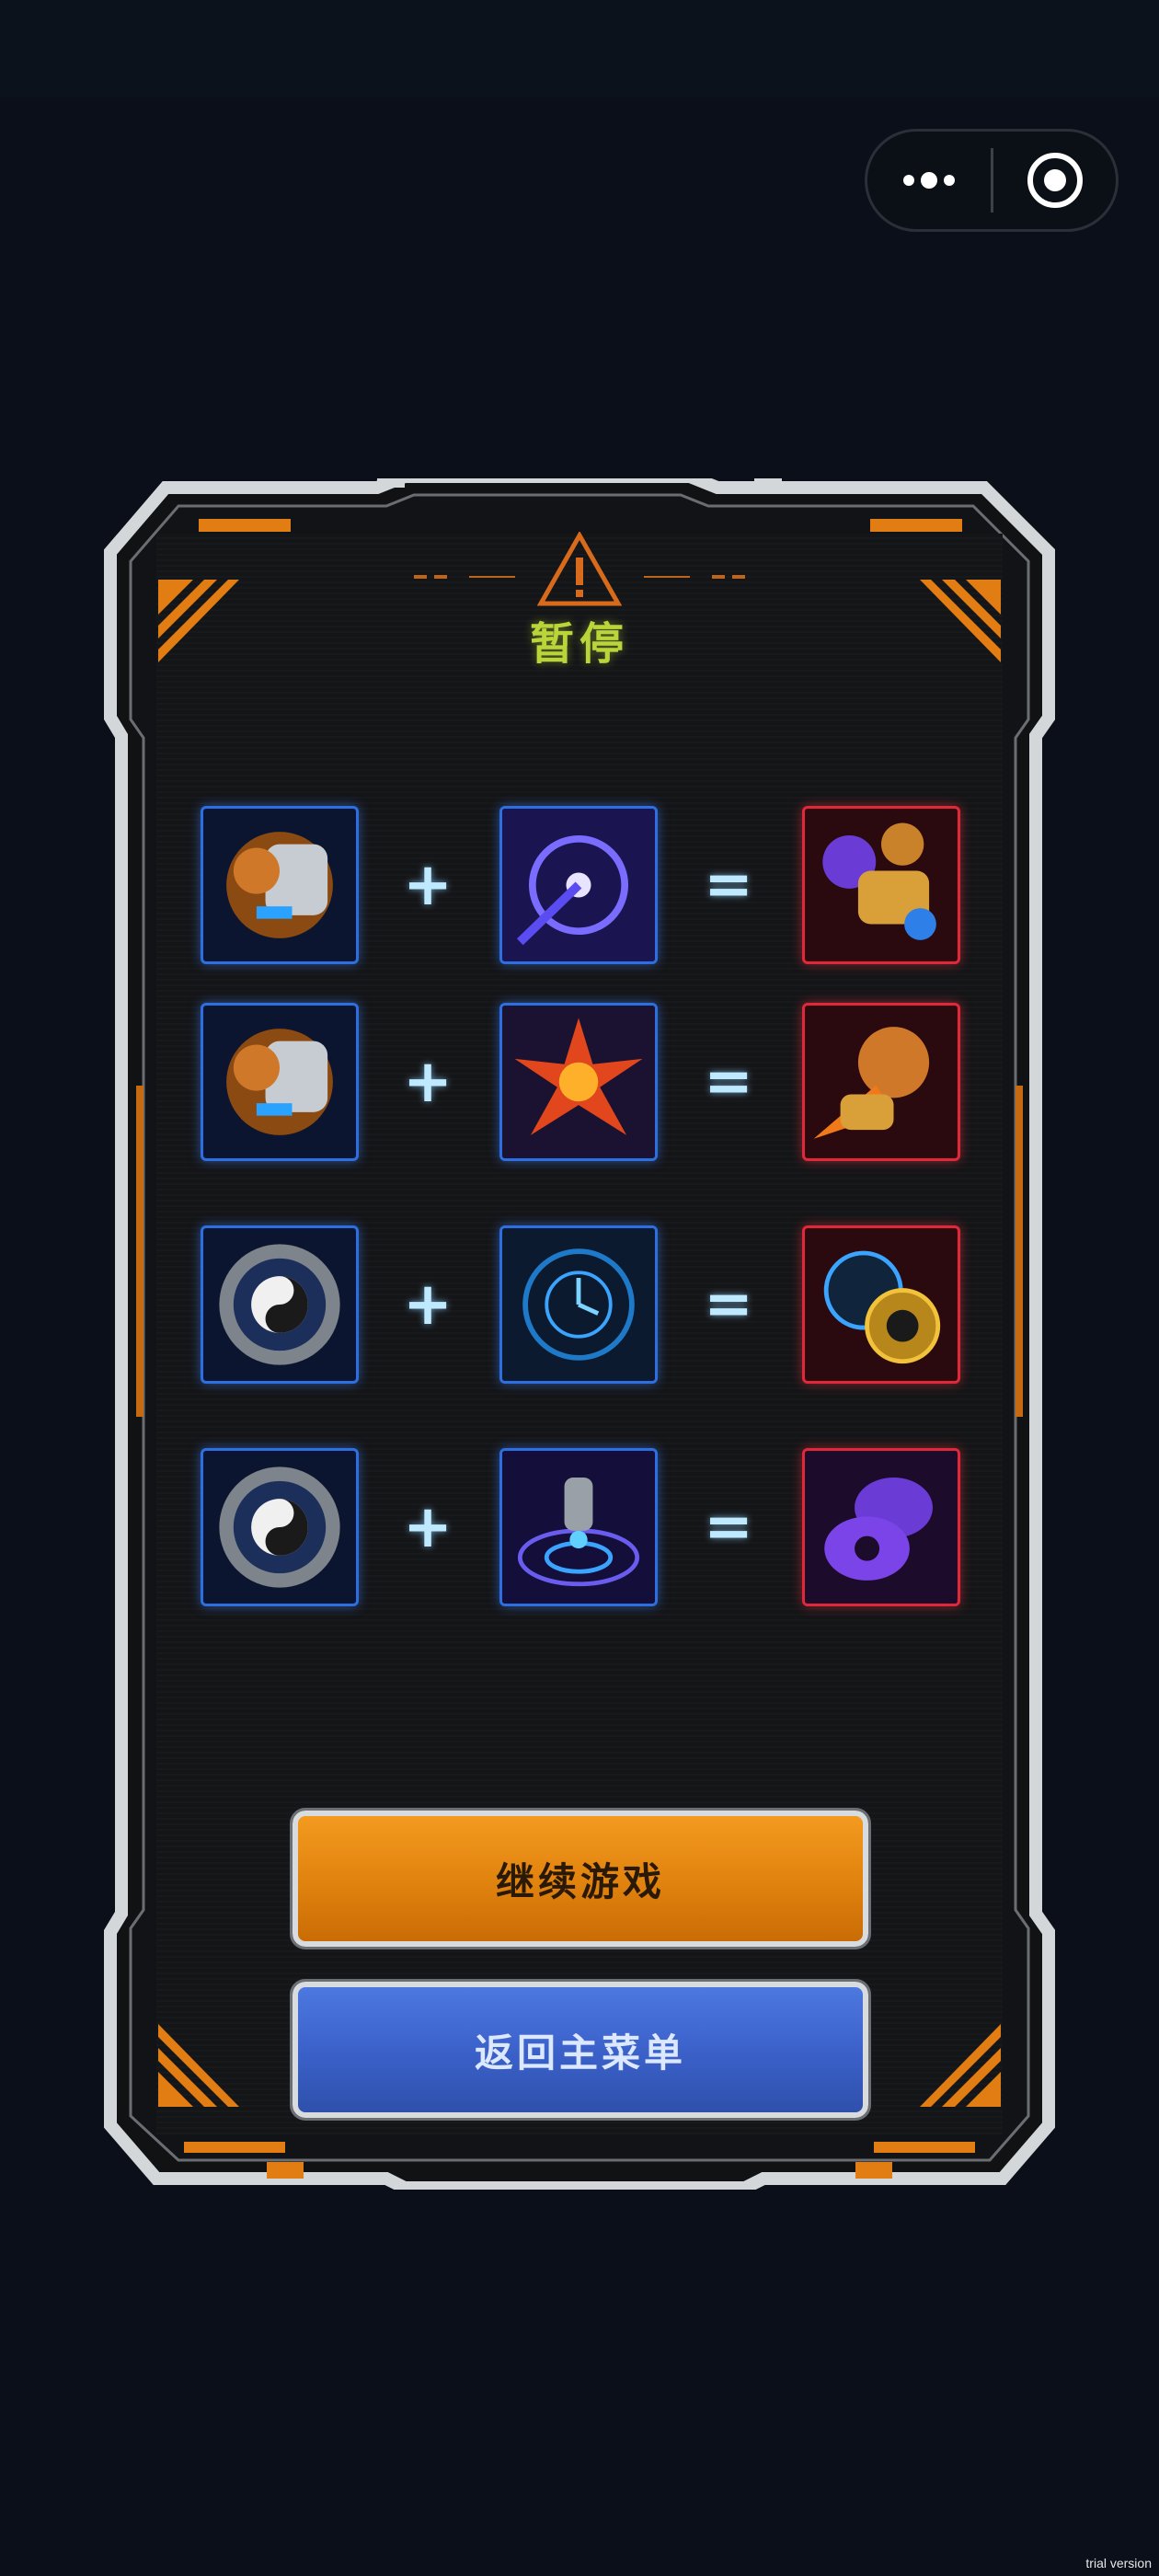  I want to click on roaring-tiger-fist-icon, so click(881, 1082).